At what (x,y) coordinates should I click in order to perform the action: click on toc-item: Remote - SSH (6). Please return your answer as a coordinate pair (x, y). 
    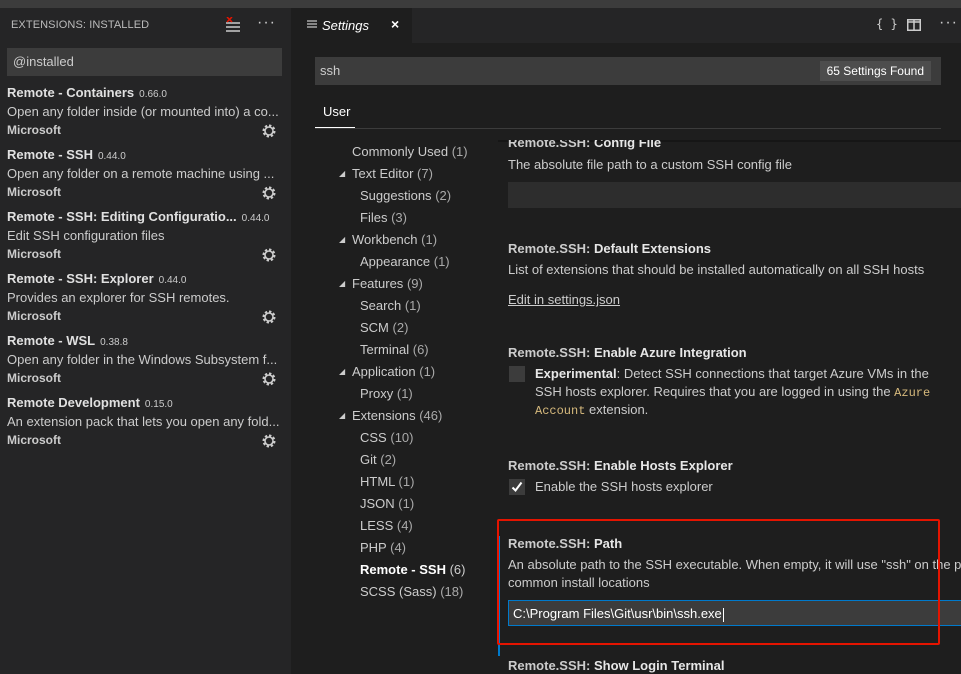
    Looking at the image, I should click on (412, 569).